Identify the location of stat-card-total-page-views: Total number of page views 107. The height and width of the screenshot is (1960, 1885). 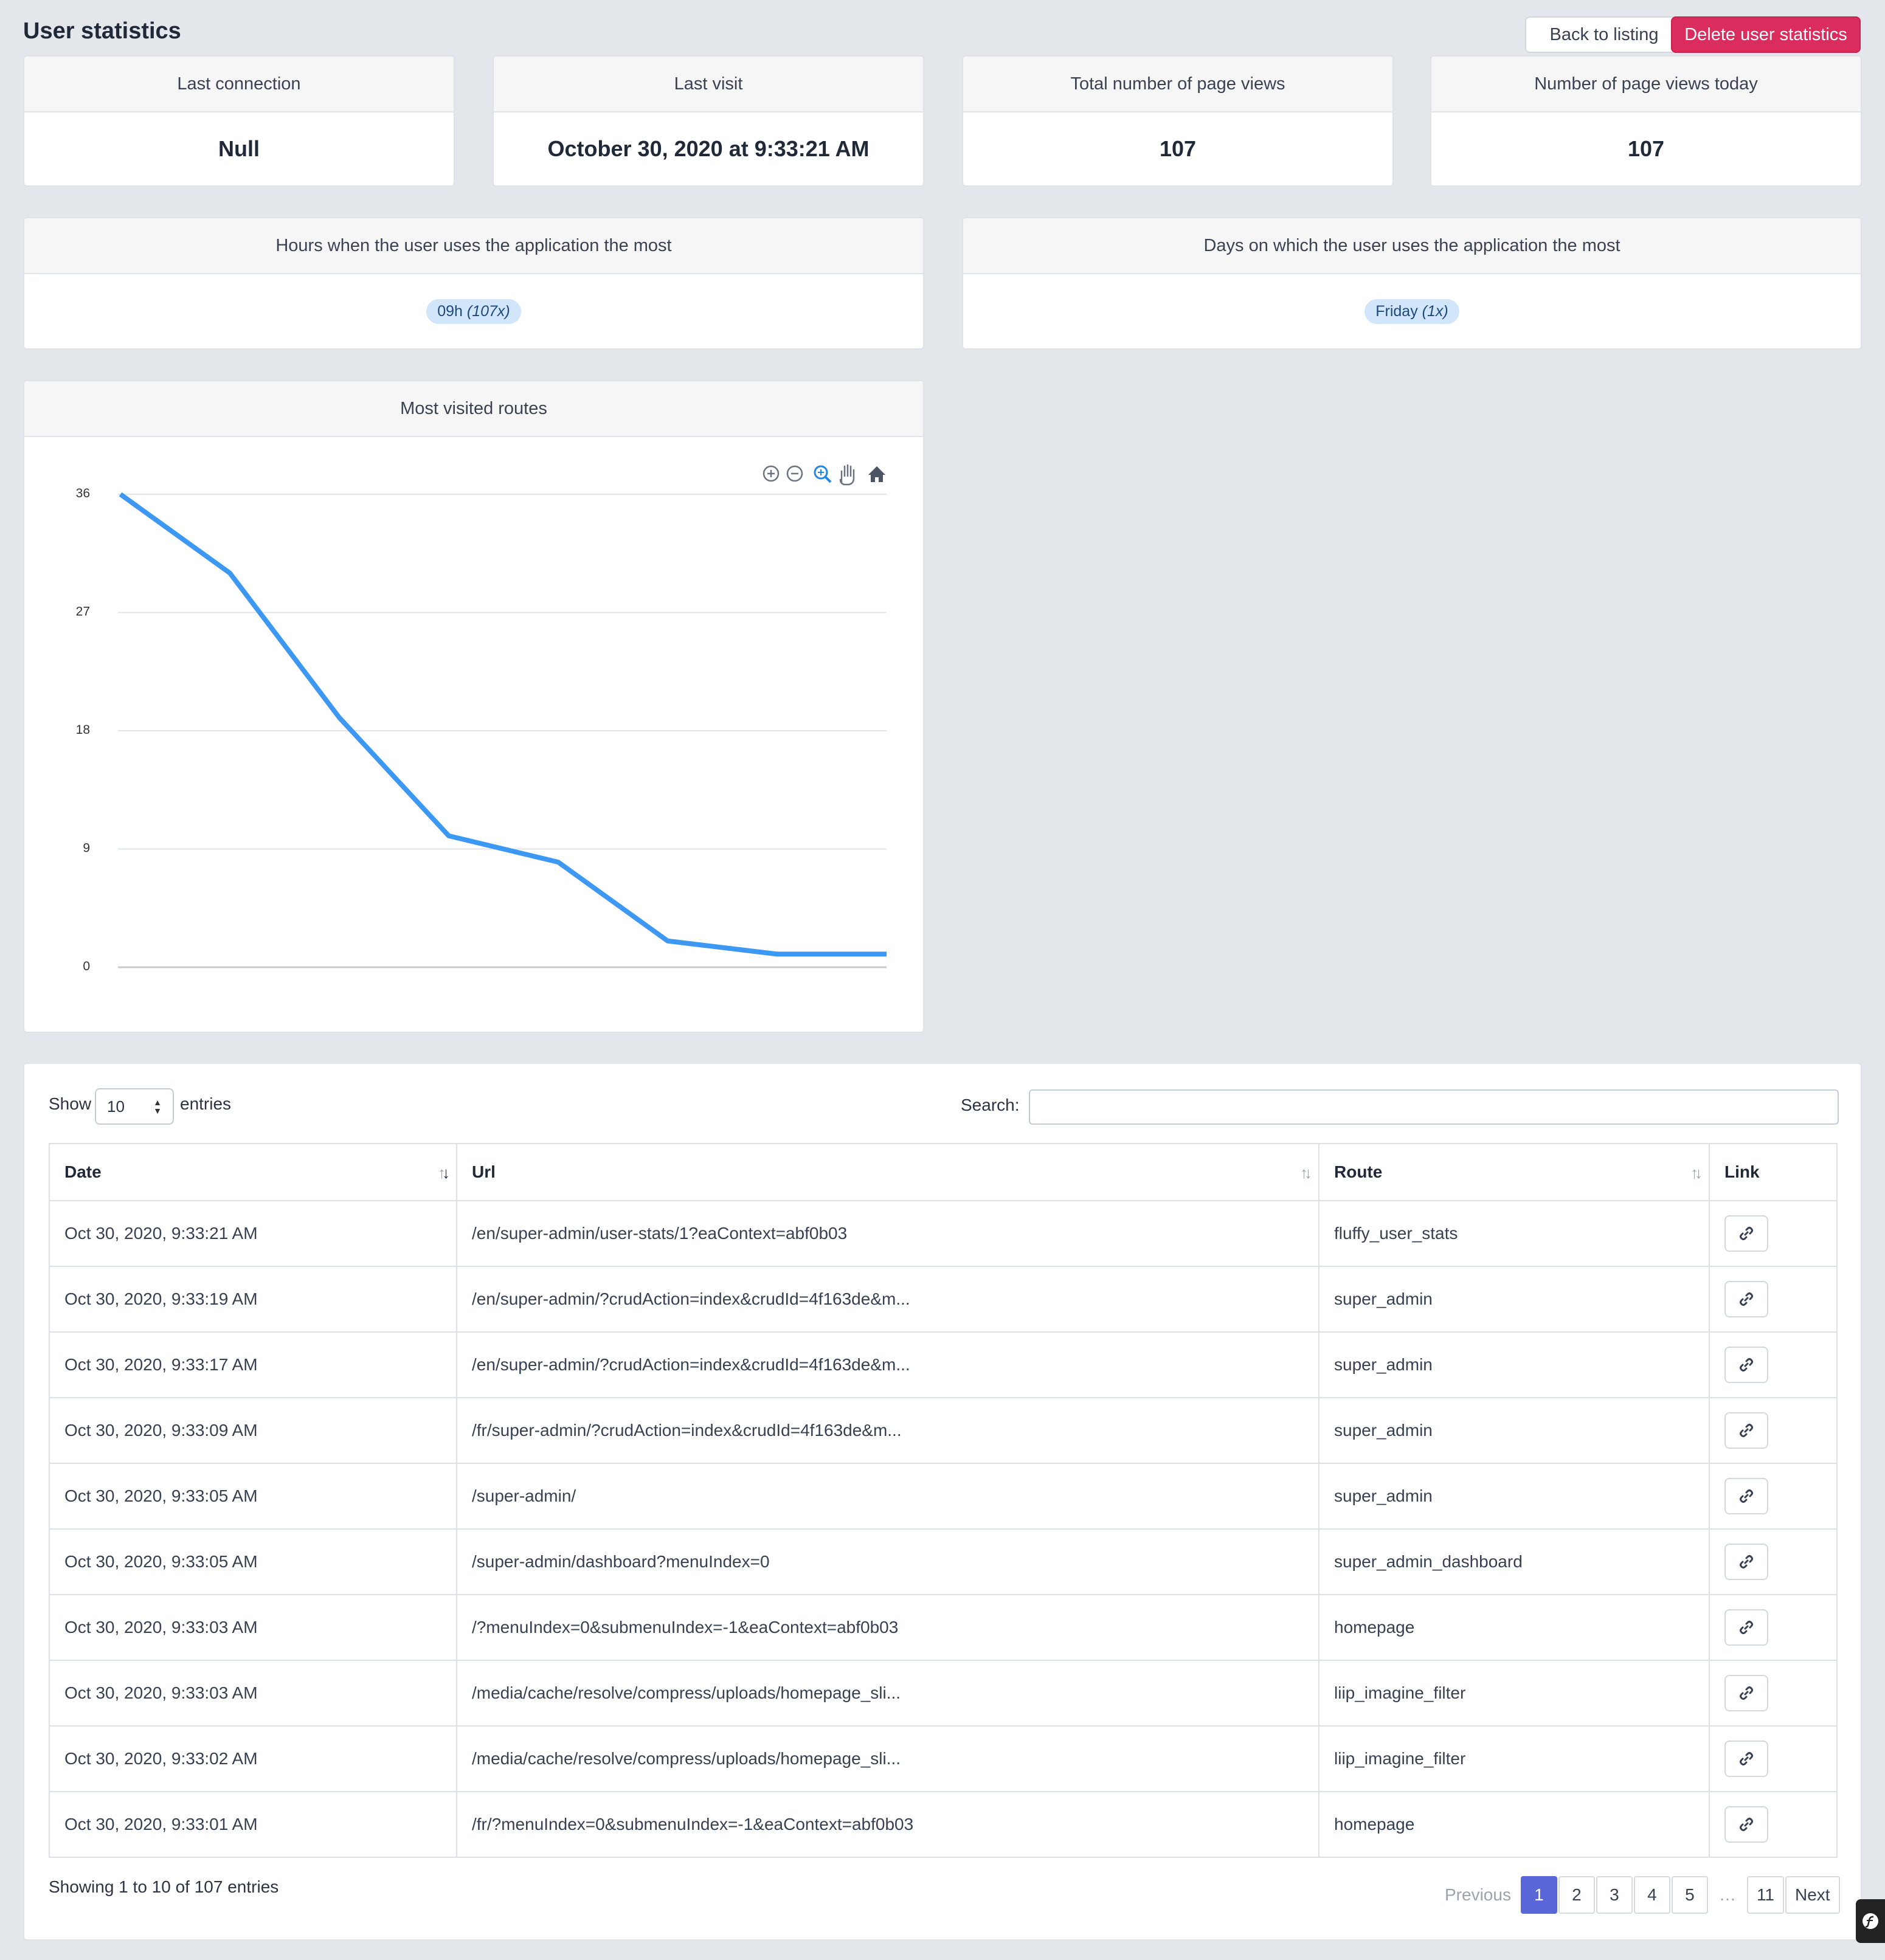
(1178, 121).